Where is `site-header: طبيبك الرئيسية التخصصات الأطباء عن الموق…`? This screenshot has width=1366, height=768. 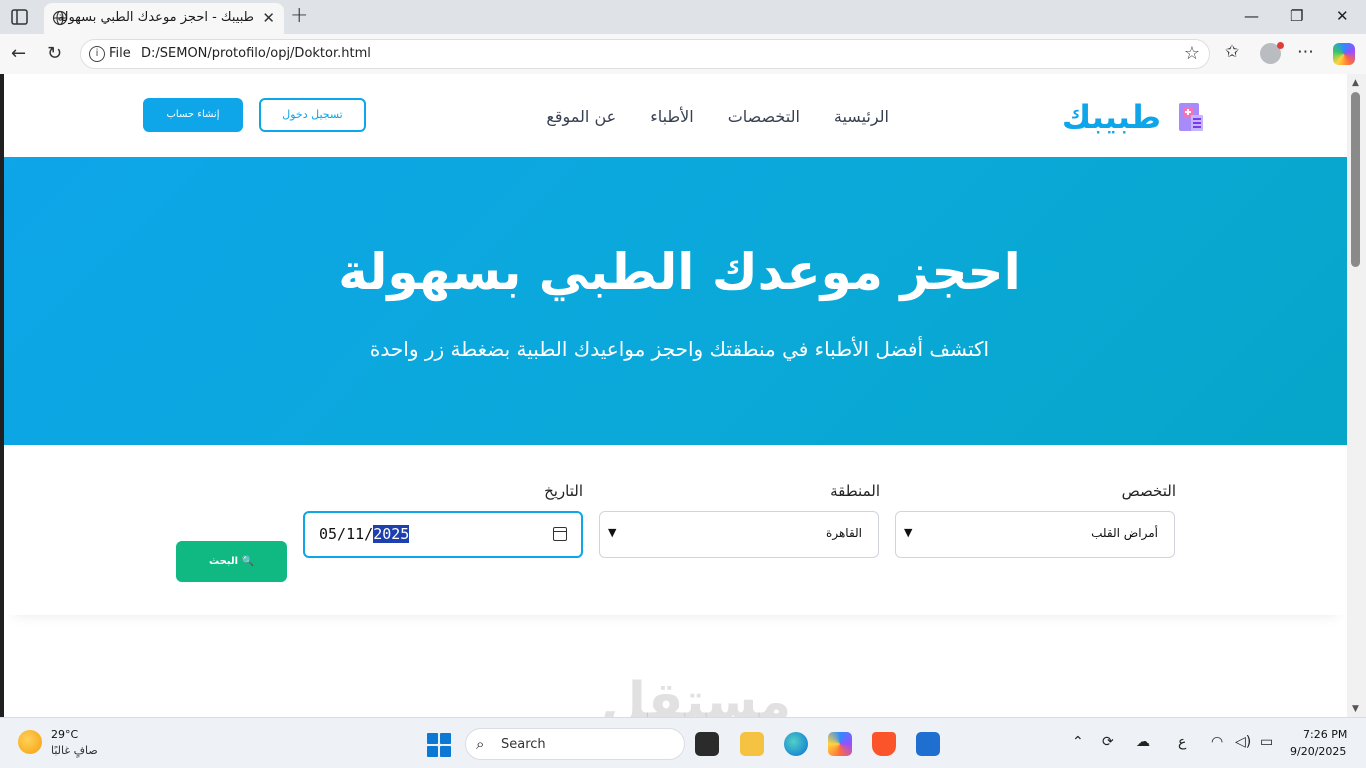
site-header: طبيبك الرئيسية التخصصات الأطباء عن الموق… is located at coordinates (675, 115).